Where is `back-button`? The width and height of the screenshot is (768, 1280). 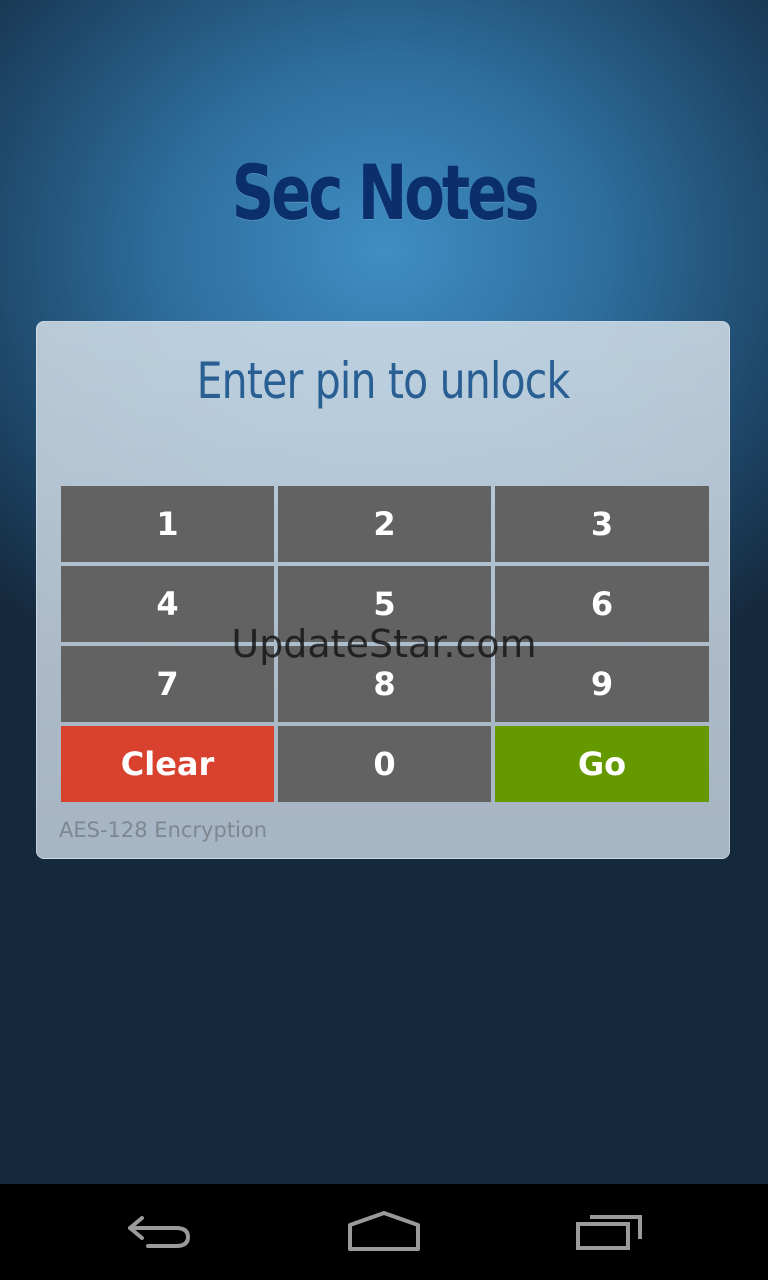
back-button is located at coordinates (160, 1232).